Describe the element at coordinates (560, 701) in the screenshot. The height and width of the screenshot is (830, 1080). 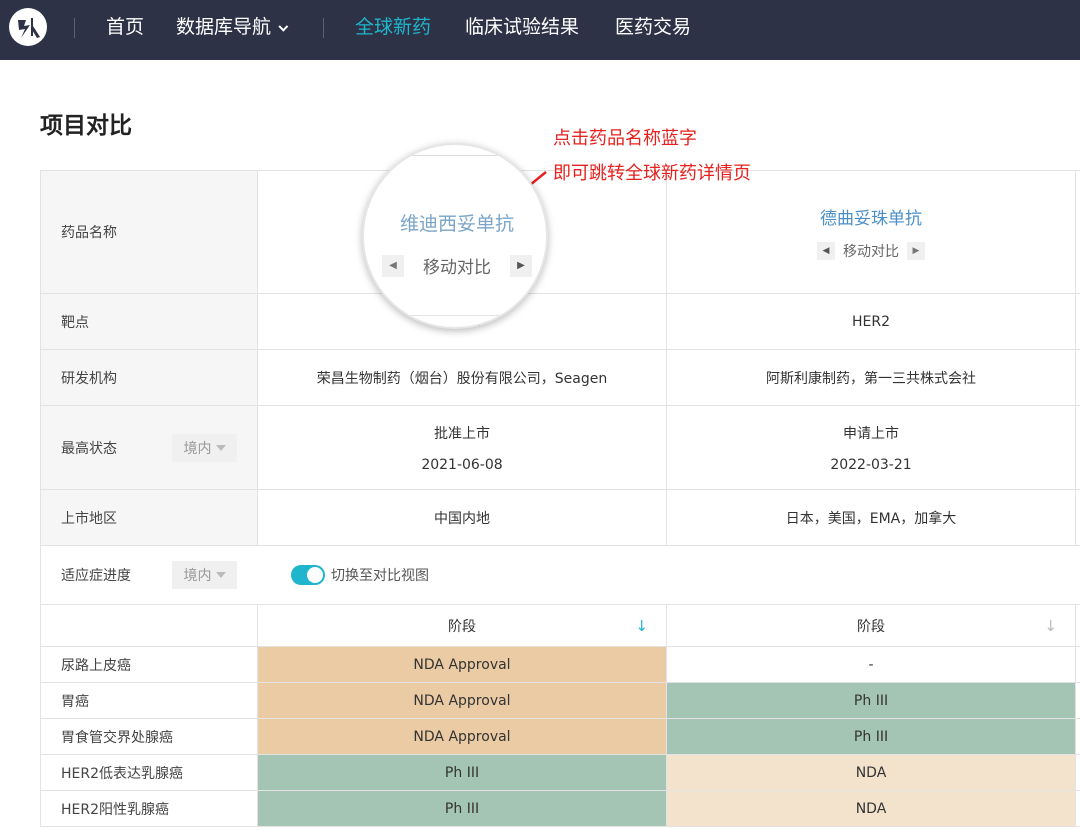
I see `indication-row: 胃癌 NDA Approval Ph III` at that location.